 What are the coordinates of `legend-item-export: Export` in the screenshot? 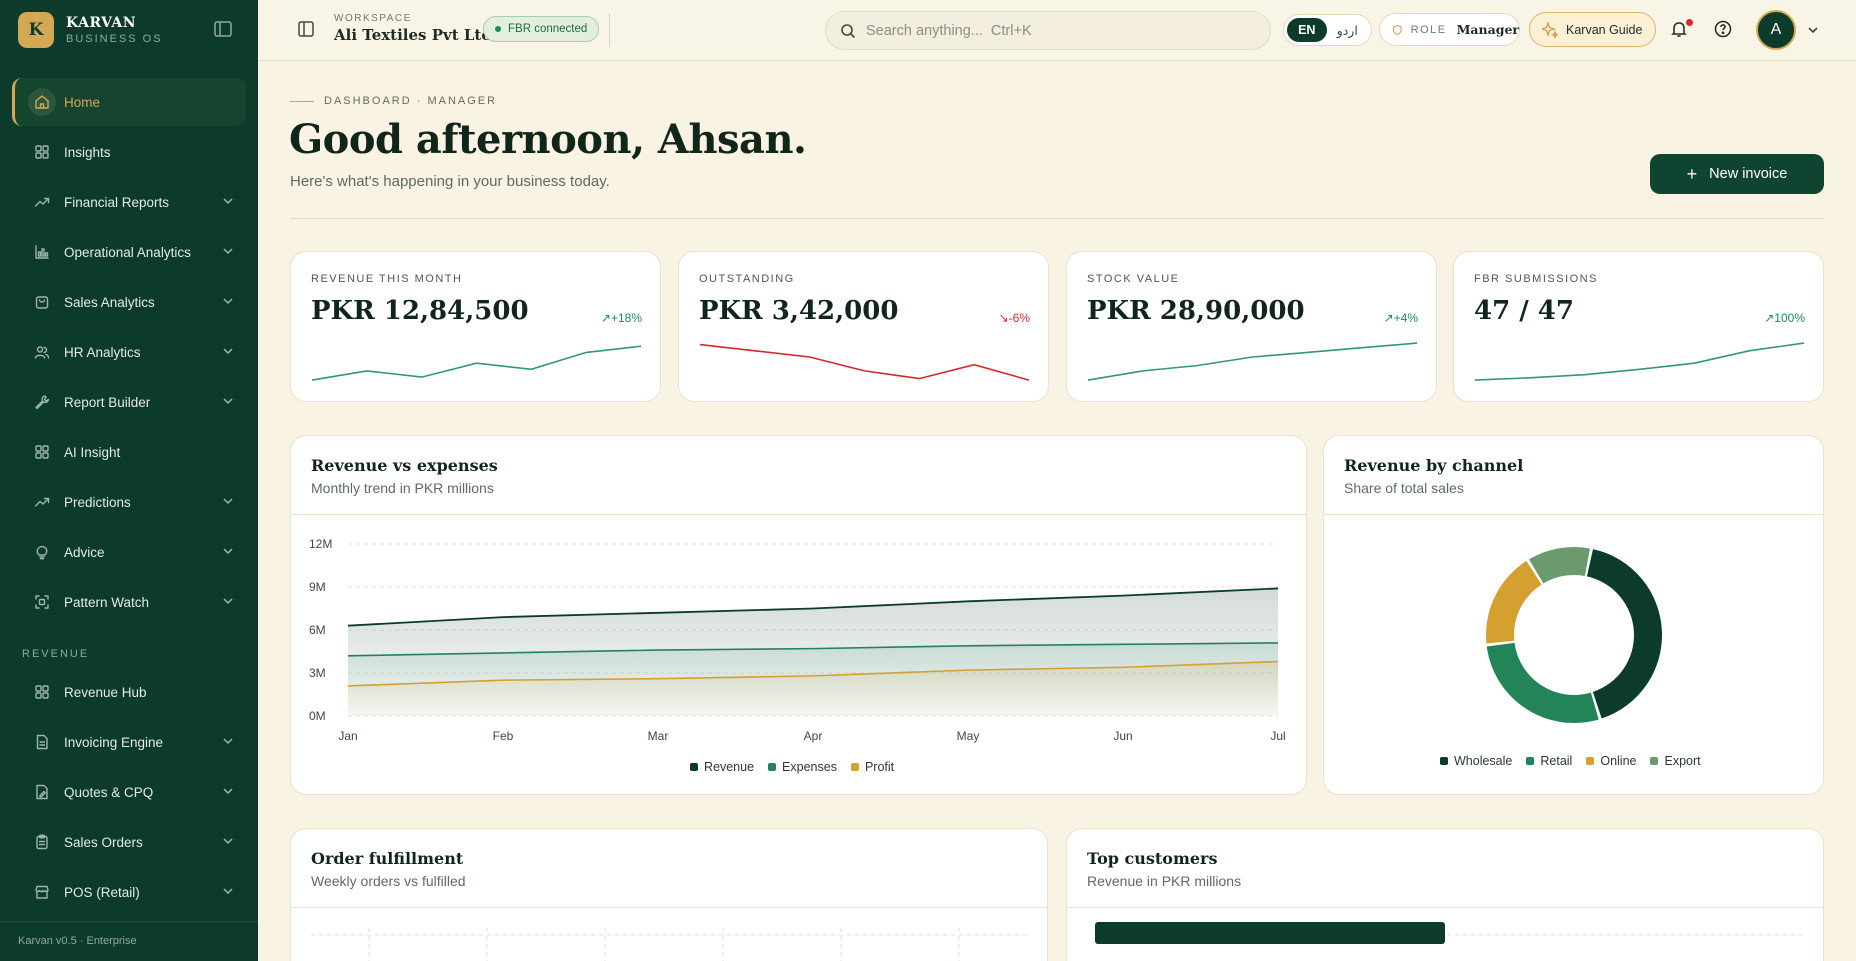 It's located at (1675, 761).